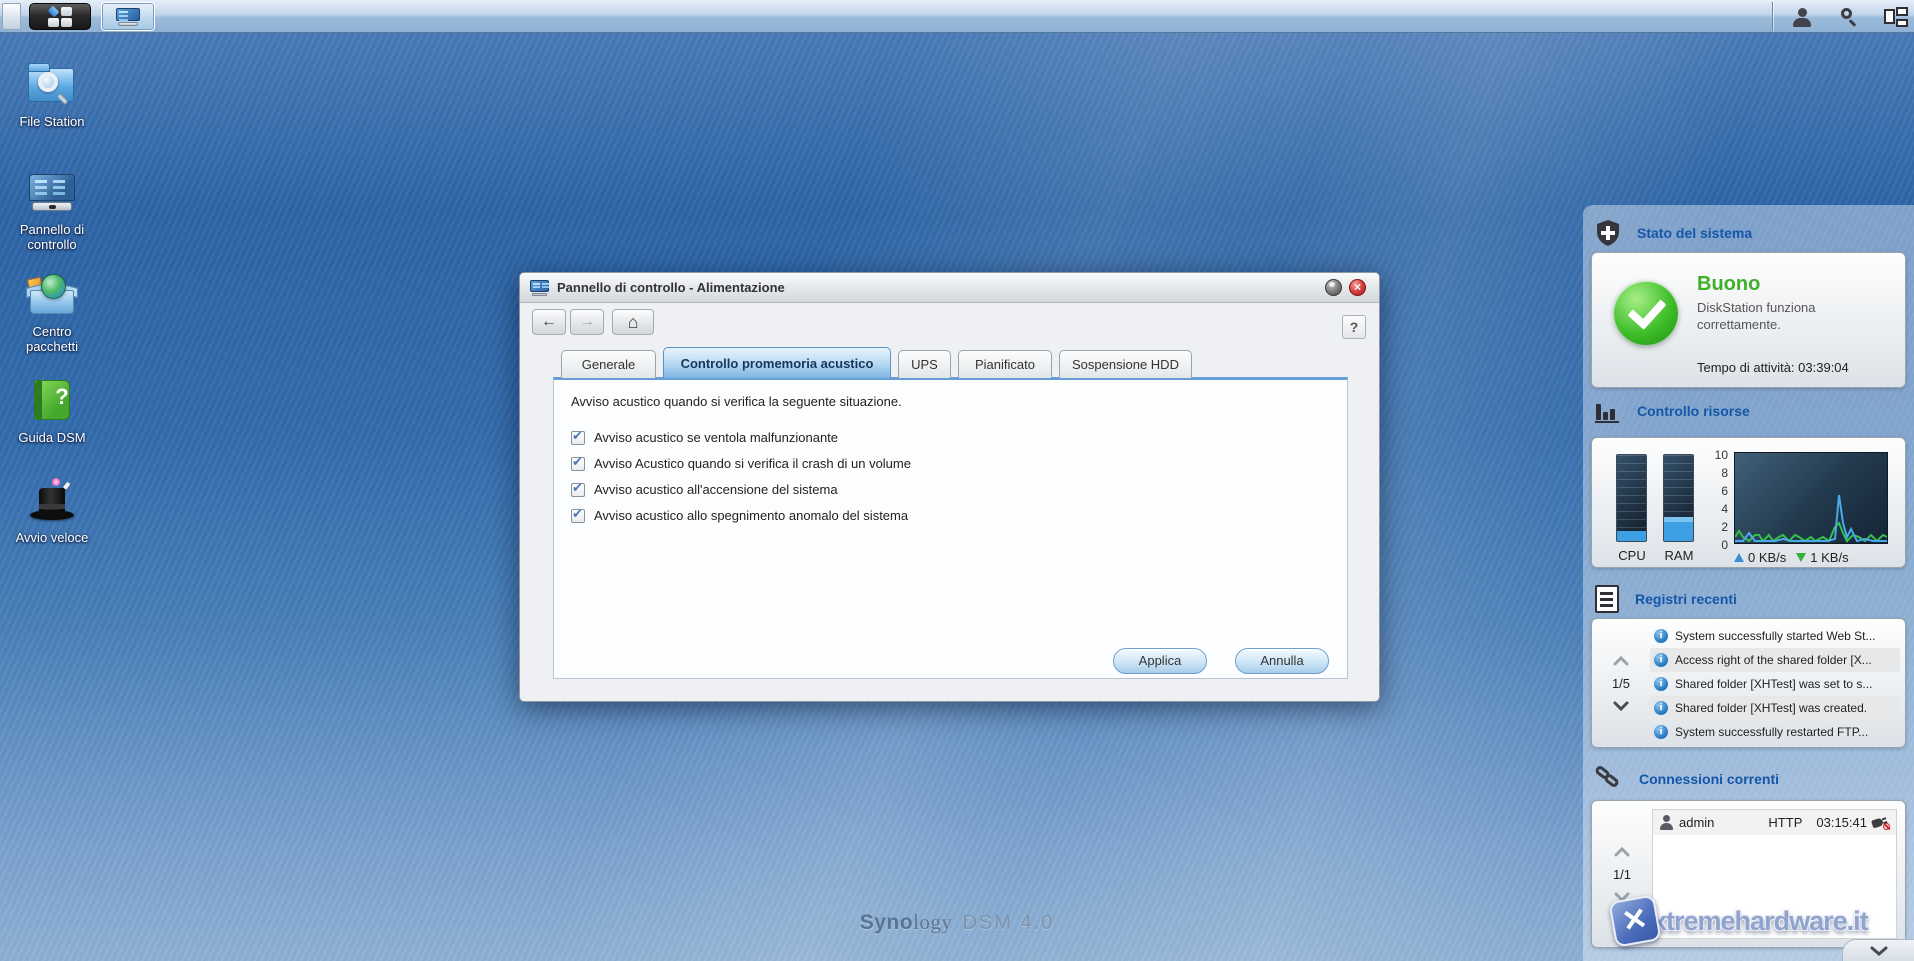  What do you see at coordinates (1679, 555) in the screenshot?
I see `ram-label: RAM` at bounding box center [1679, 555].